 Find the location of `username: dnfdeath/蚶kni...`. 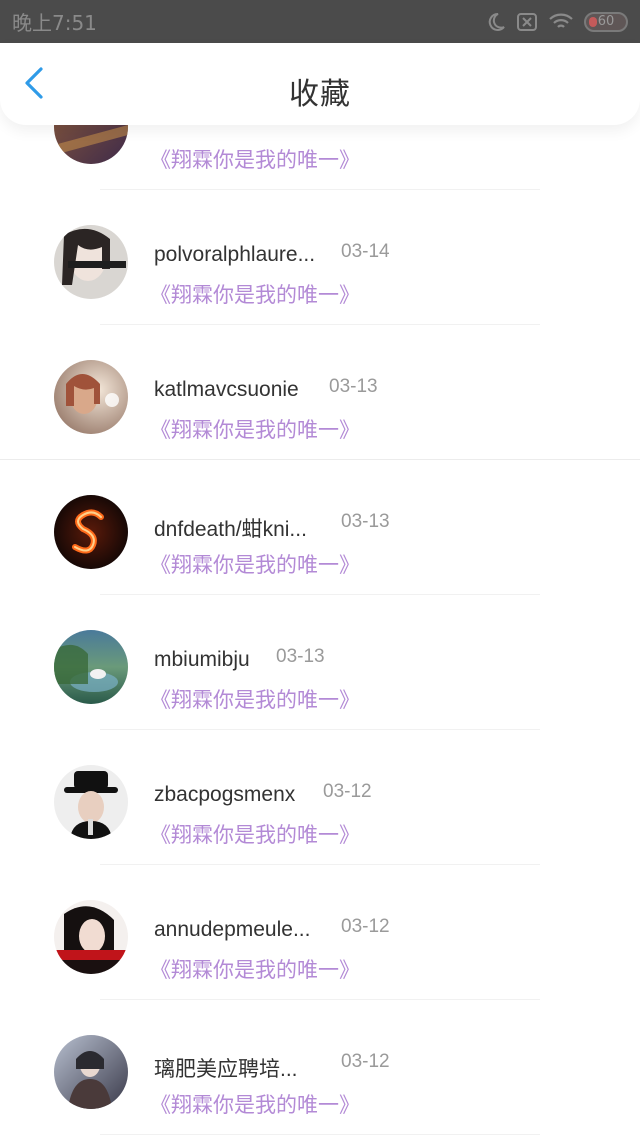

username: dnfdeath/蚶kni... is located at coordinates (230, 528).